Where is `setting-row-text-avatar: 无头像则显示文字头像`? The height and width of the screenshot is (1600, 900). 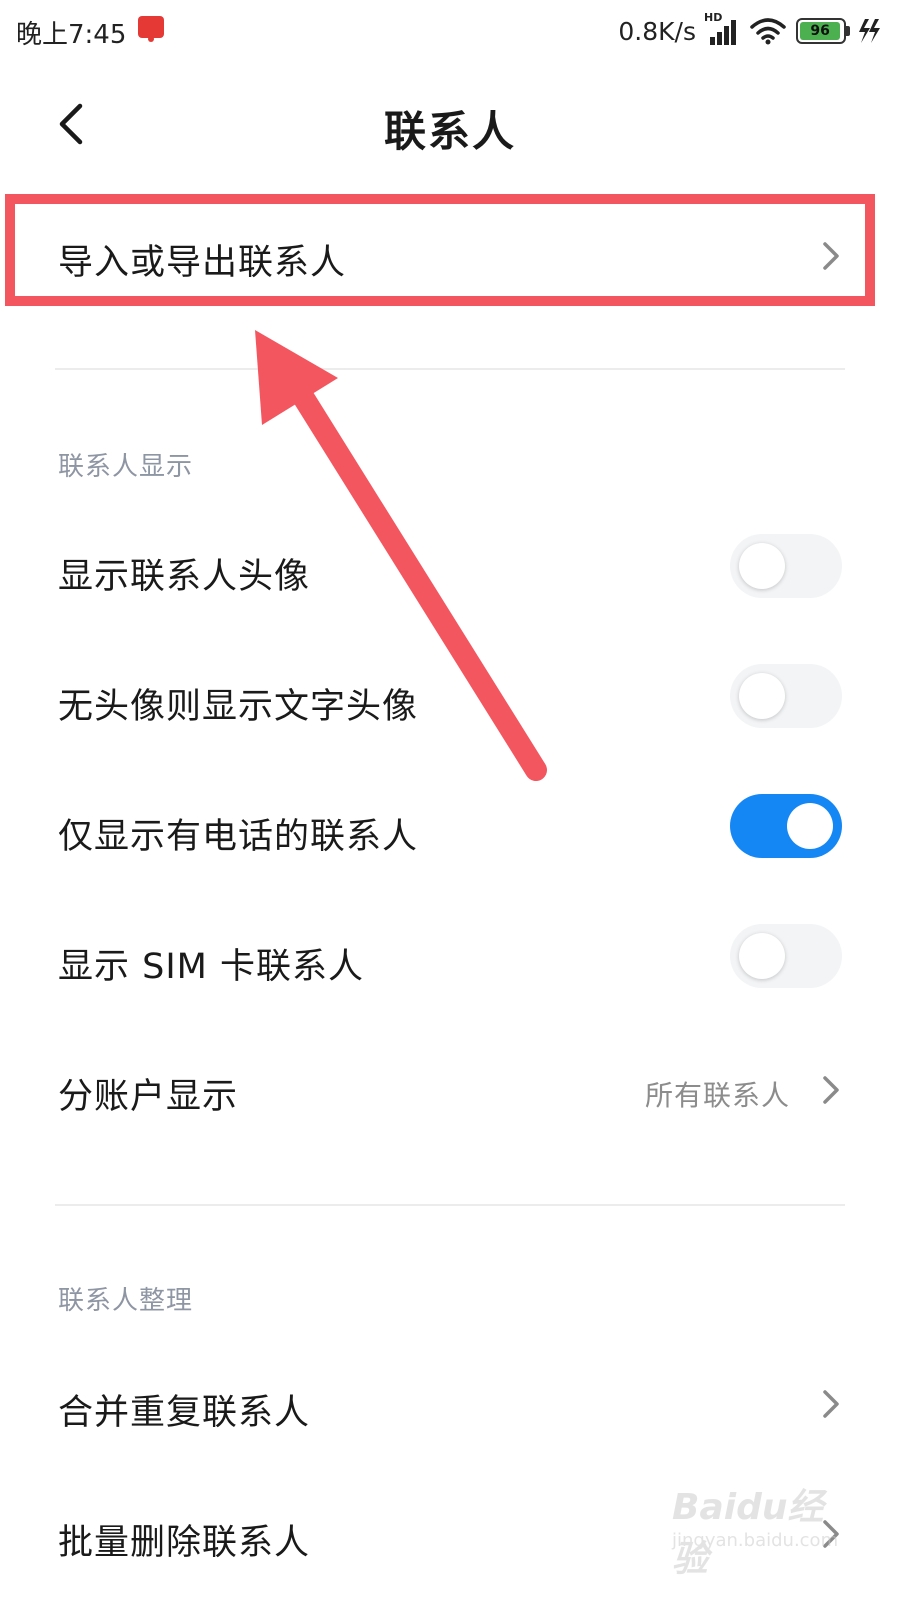
setting-row-text-avatar: 无头像则显示文字头像 is located at coordinates (450, 697).